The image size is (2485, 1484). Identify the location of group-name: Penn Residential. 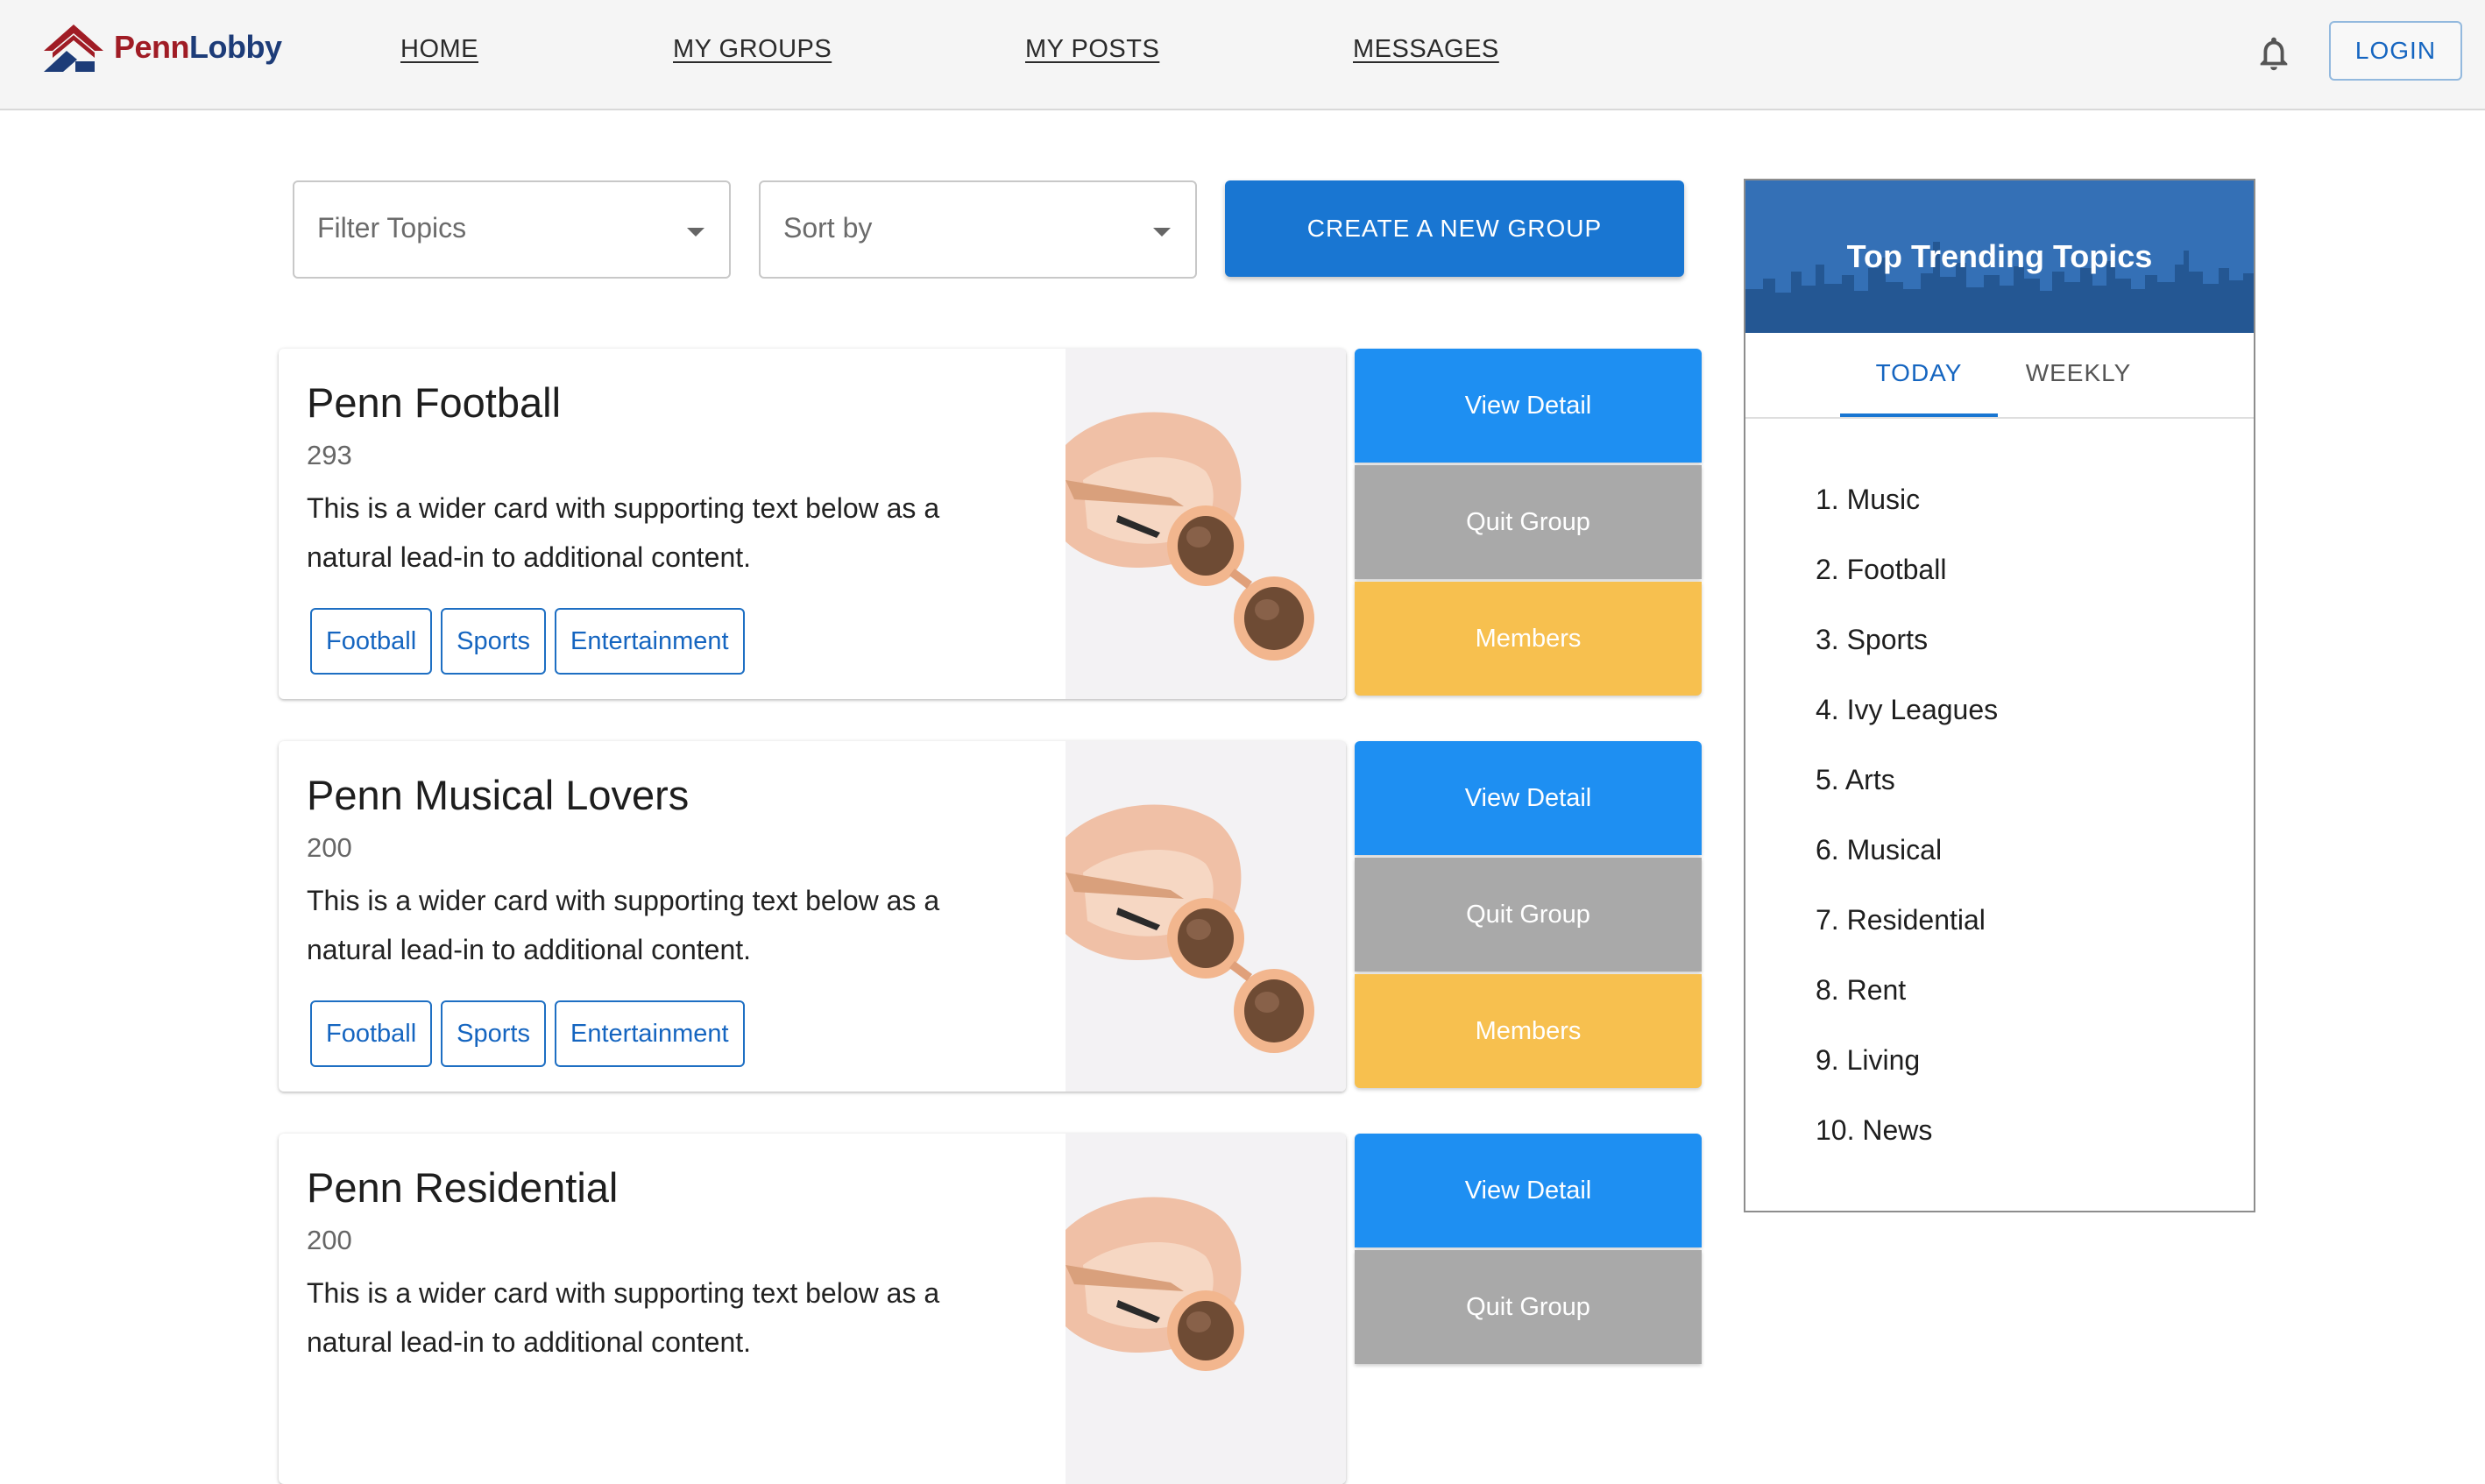
(463, 1187).